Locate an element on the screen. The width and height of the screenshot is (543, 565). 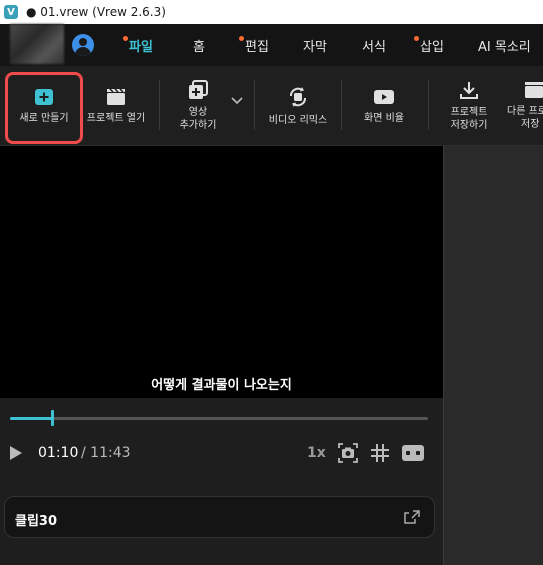
aspect-ratio-label: 화면 비율 is located at coordinates (384, 118).